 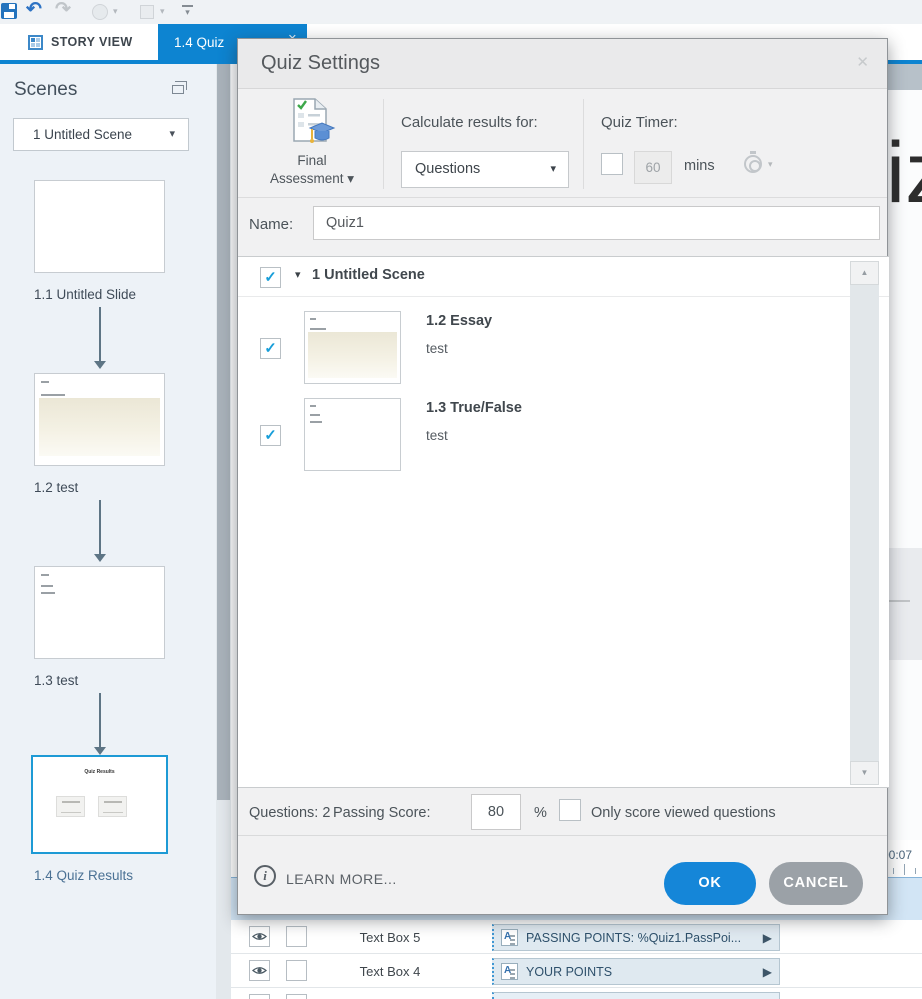 I want to click on list-scrollbar-track: ▲ ▼, so click(x=864, y=523).